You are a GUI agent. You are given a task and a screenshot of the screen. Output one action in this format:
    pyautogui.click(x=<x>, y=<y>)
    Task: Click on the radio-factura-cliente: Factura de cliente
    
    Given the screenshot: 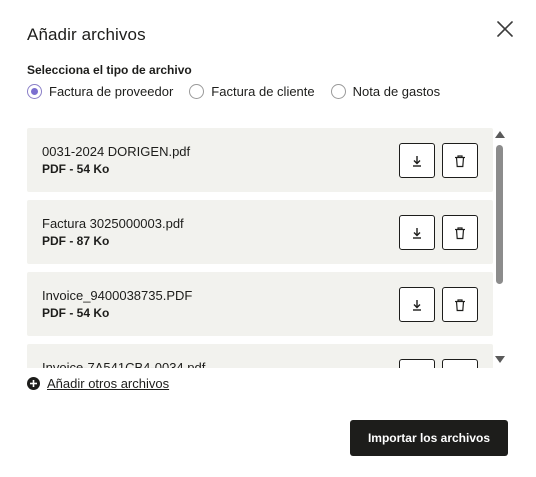 What is the action you would take?
    pyautogui.click(x=252, y=91)
    